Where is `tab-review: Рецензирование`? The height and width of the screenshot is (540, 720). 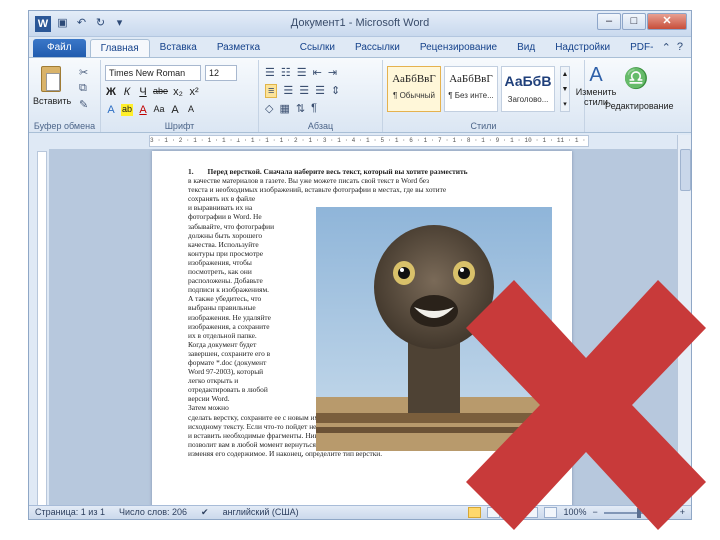
tab-review: Рецензирование is located at coordinates (458, 48).